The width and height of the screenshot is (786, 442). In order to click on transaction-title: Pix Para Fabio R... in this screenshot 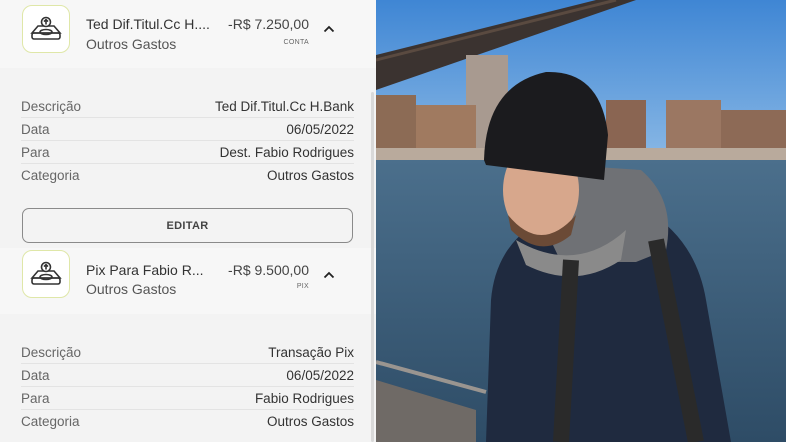, I will do `click(145, 270)`.